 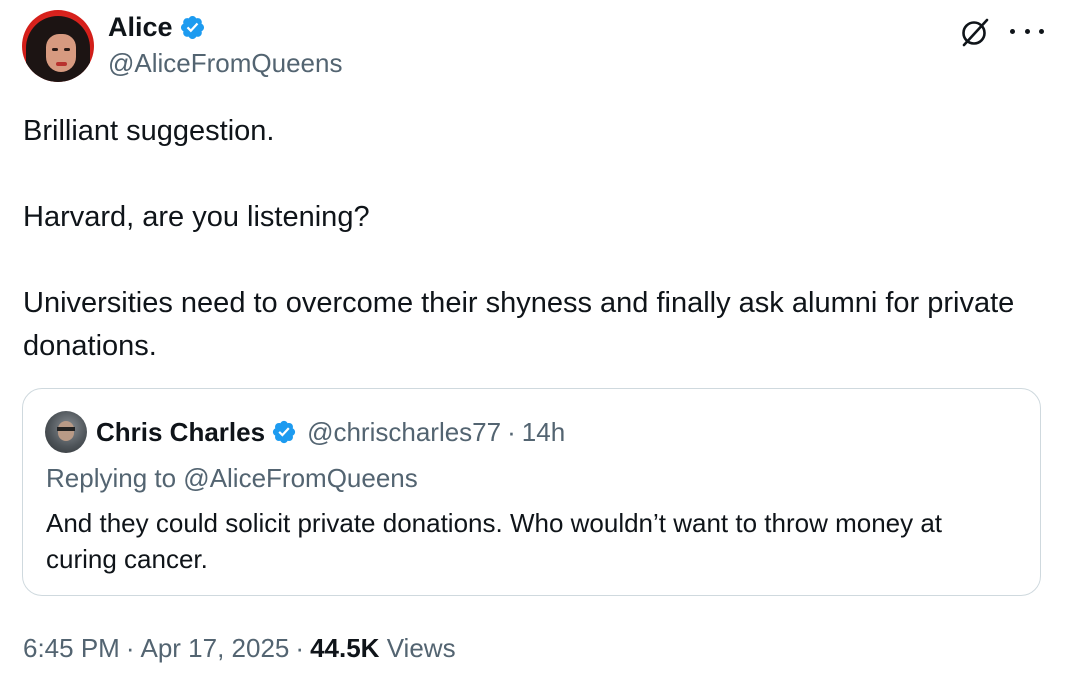 I want to click on author-handle: @AliceFromQueens, so click(x=225, y=63).